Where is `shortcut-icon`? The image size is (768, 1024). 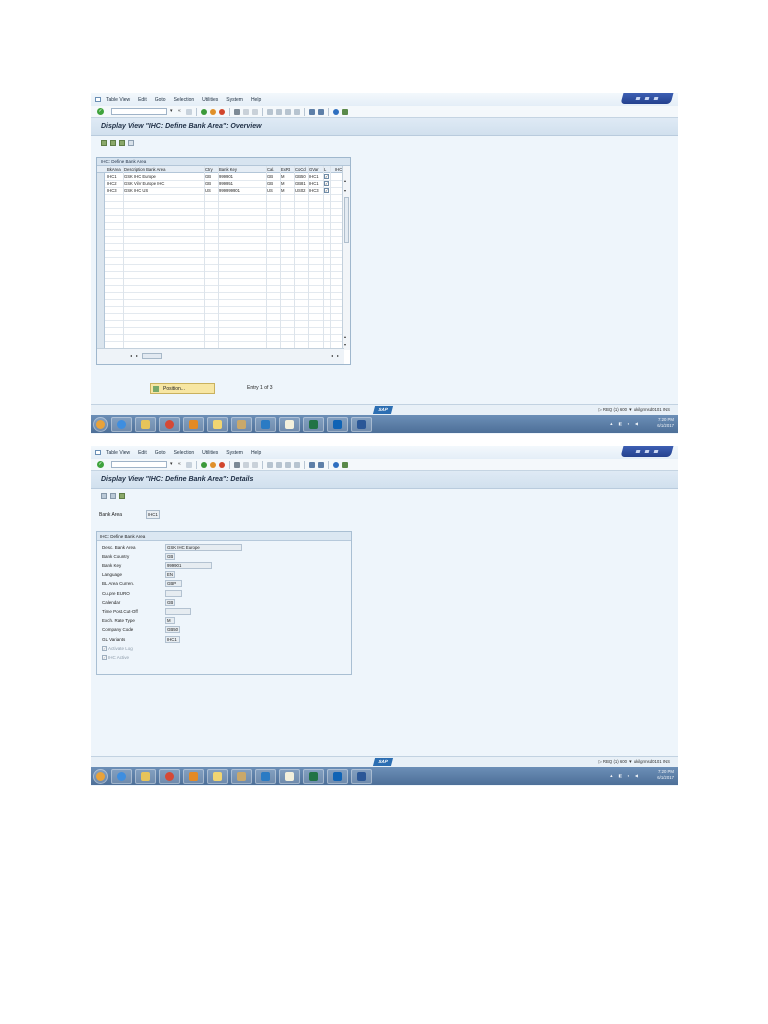
shortcut-icon is located at coordinates (321, 111).